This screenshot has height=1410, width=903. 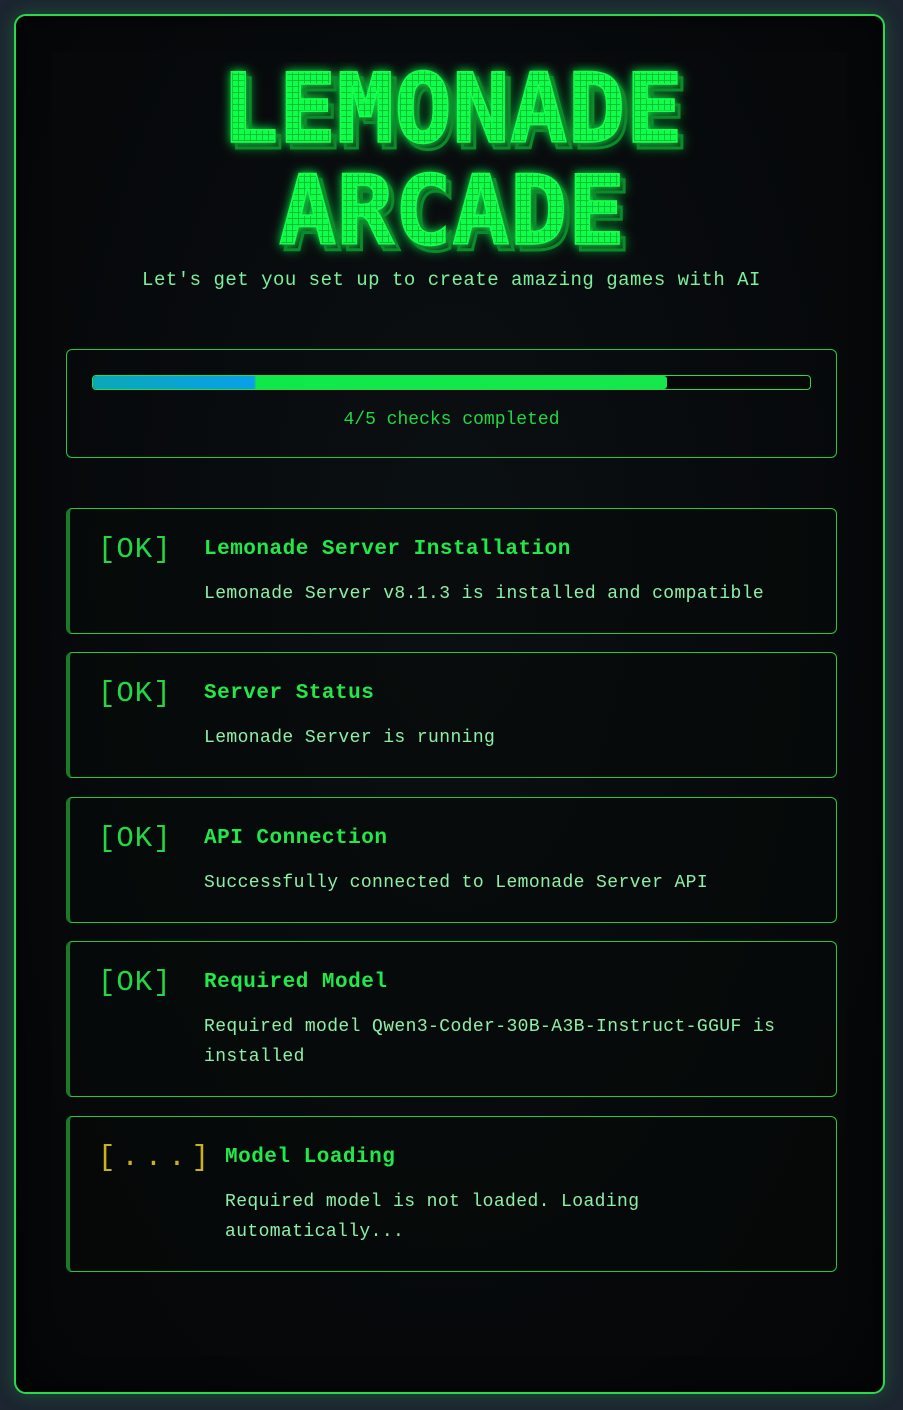 I want to click on progress-bar-fill, so click(x=380, y=382).